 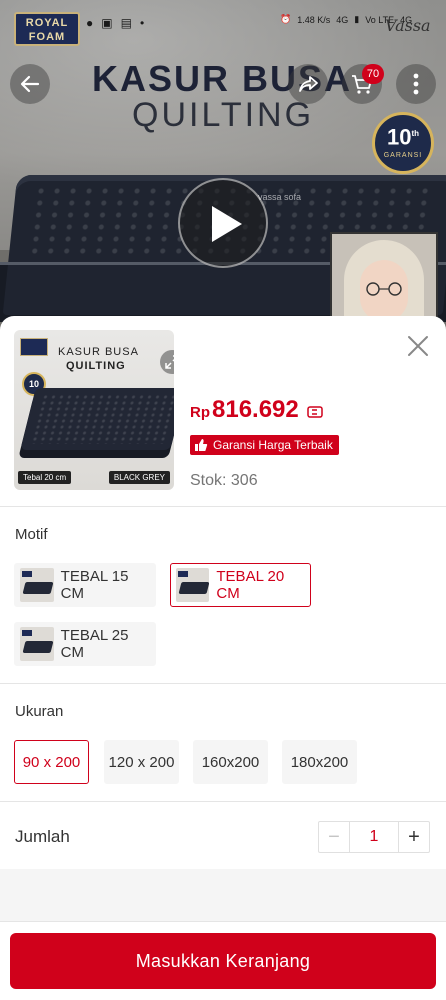 I want to click on quantity-value: 1, so click(x=374, y=837).